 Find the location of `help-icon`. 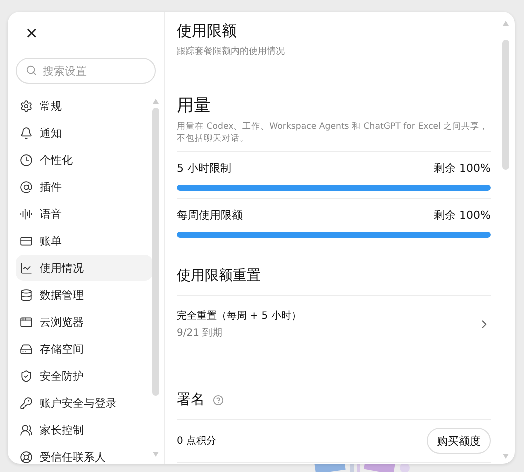

help-icon is located at coordinates (218, 400).